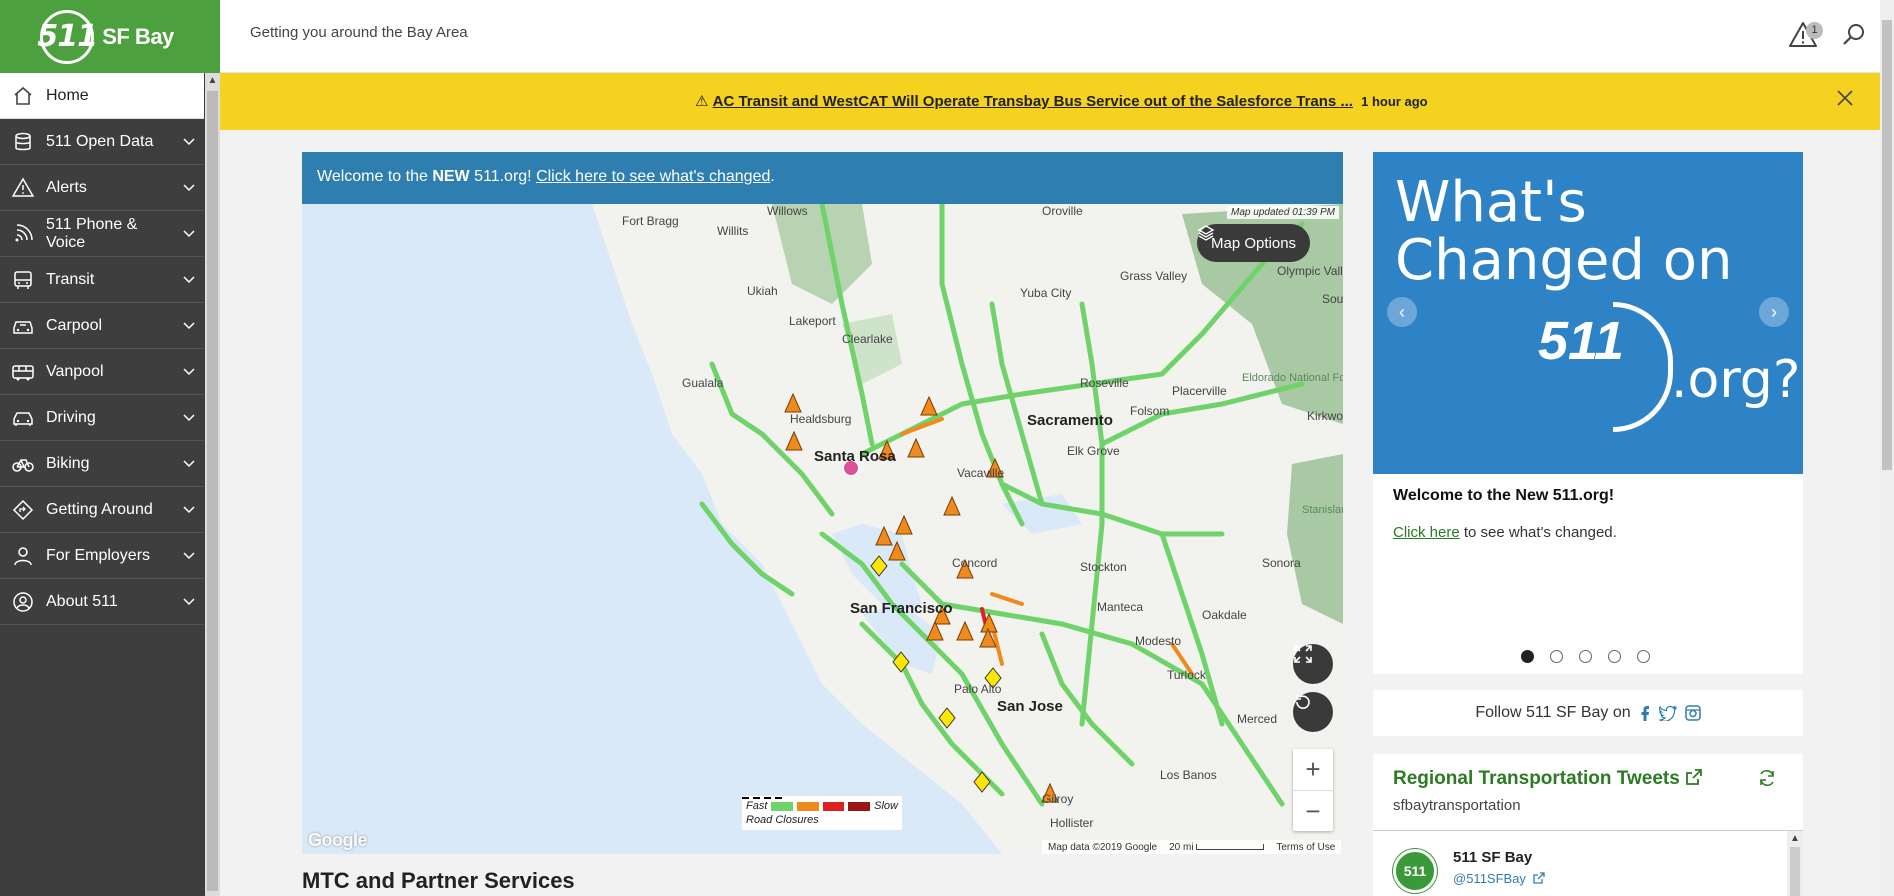 The image size is (1894, 896). Describe the element at coordinates (653, 176) in the screenshot. I see `welcome-link: Click here to see what's changed` at that location.